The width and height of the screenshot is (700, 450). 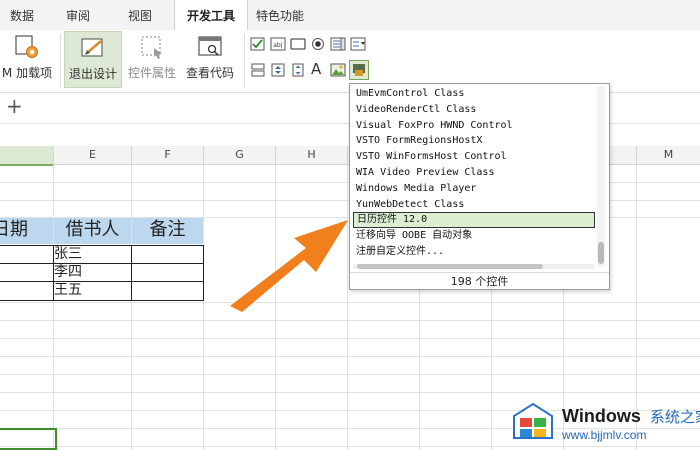 I want to click on addin-gear-icon, so click(x=26, y=46).